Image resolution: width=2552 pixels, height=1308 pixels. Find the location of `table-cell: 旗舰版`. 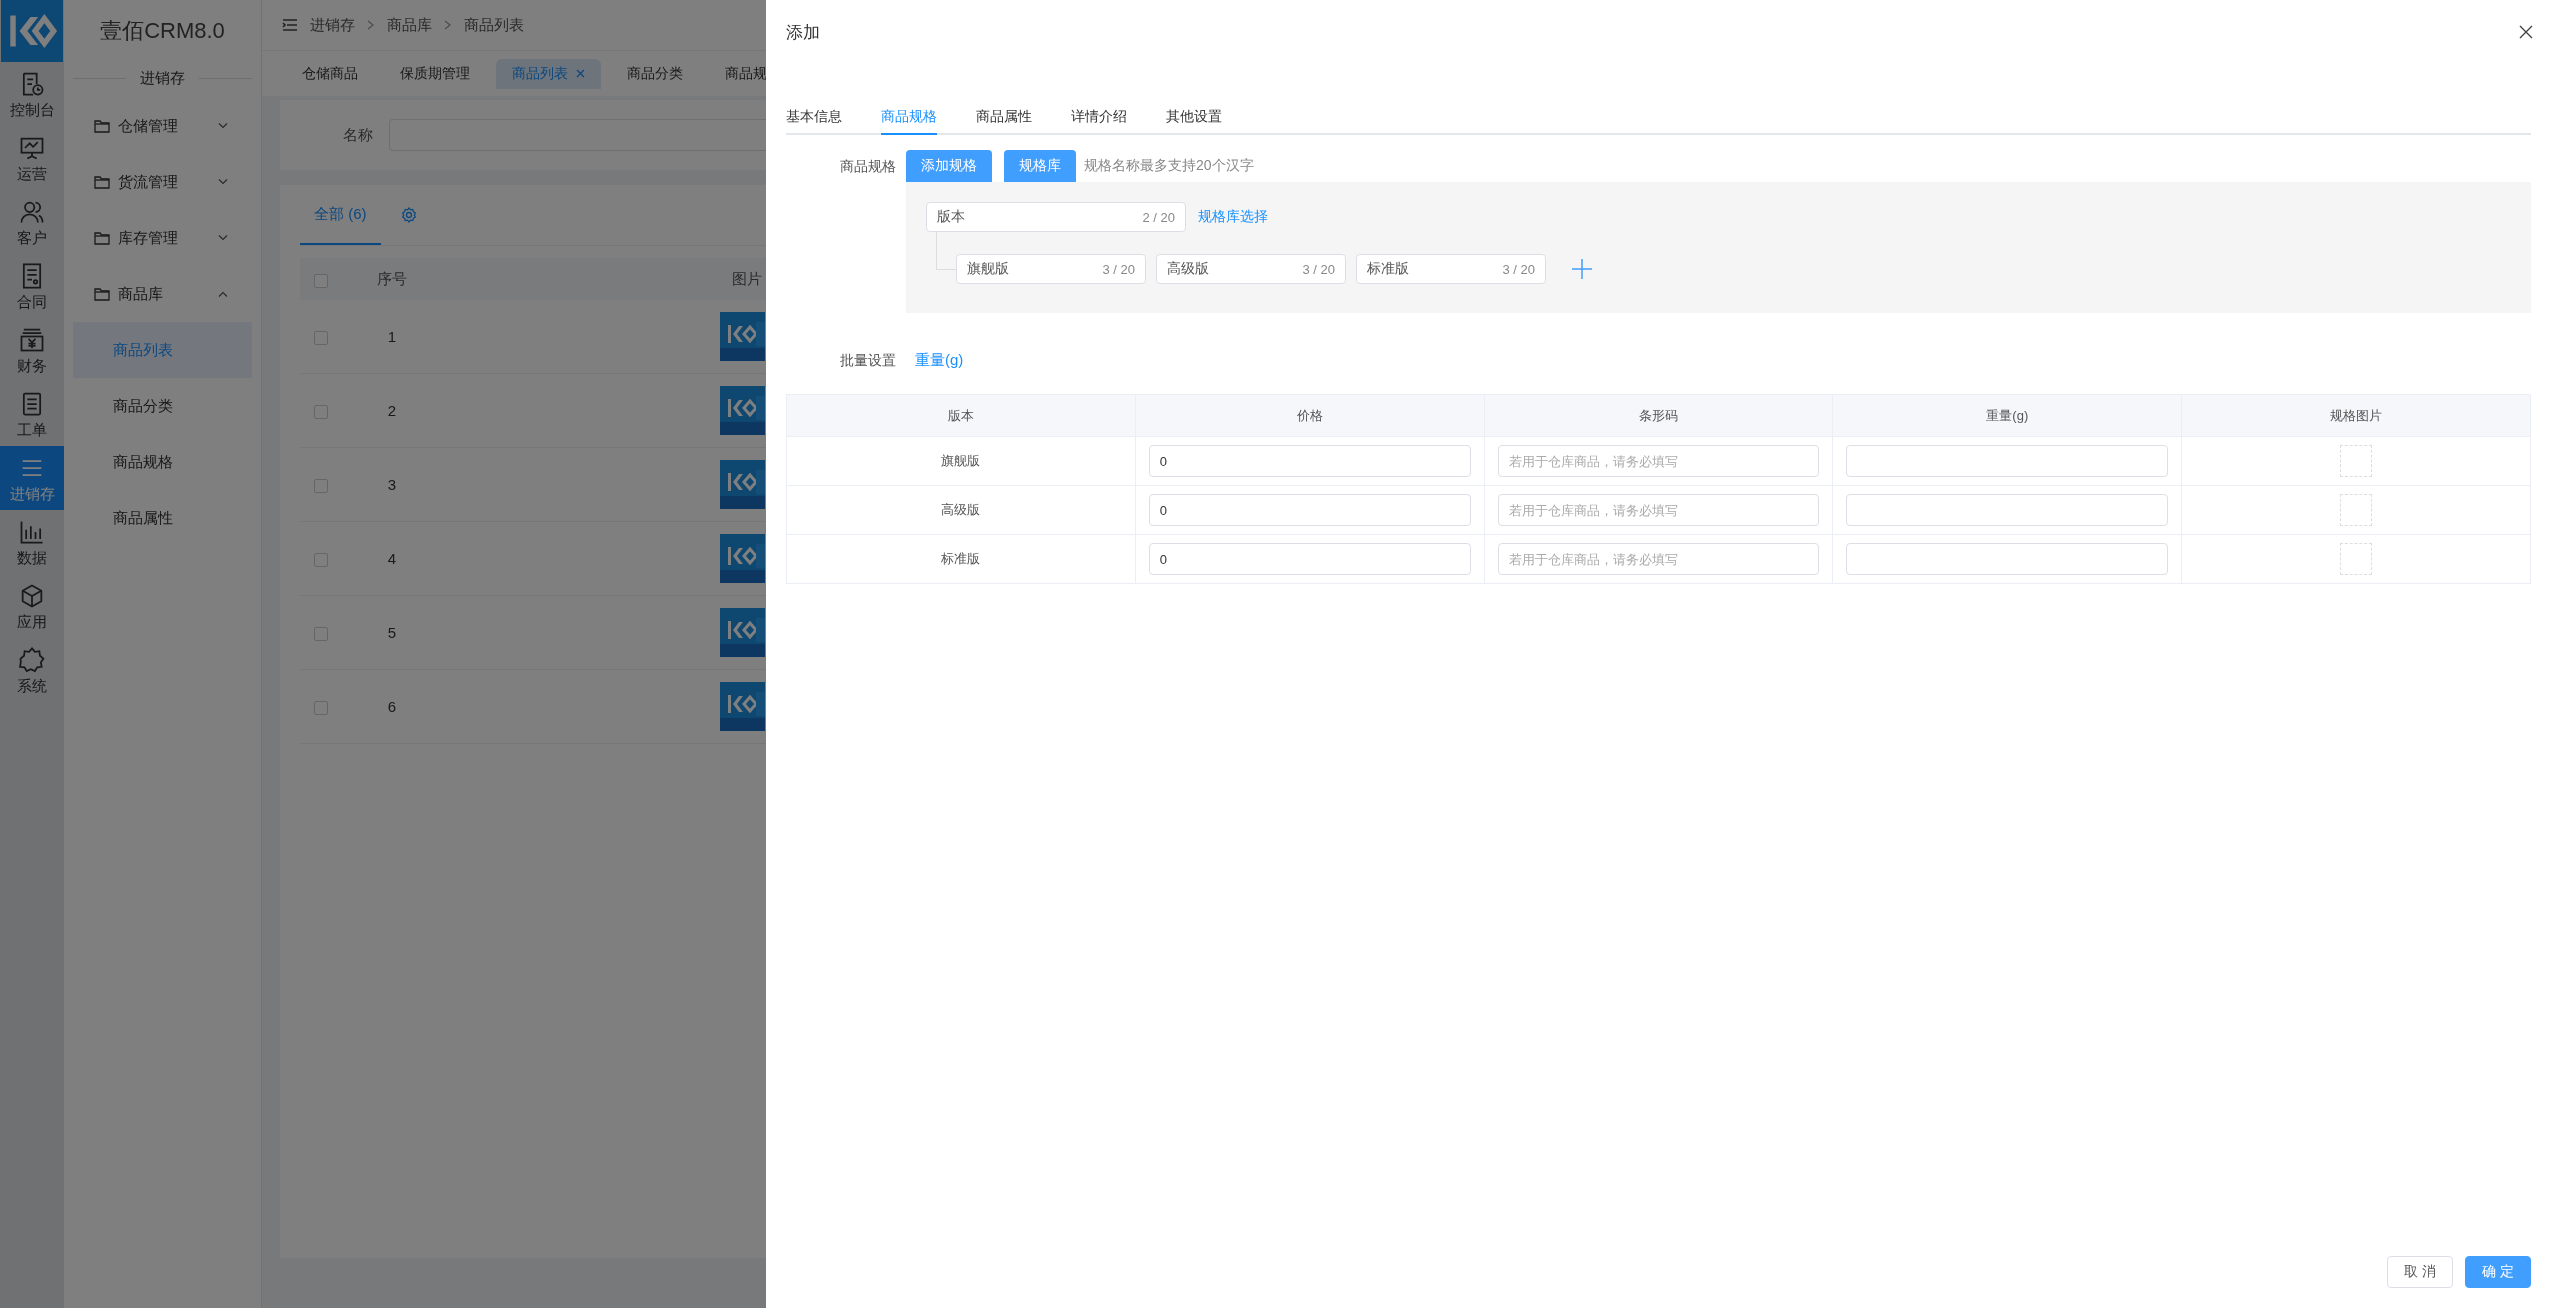

table-cell: 旗舰版 is located at coordinates (961, 461).